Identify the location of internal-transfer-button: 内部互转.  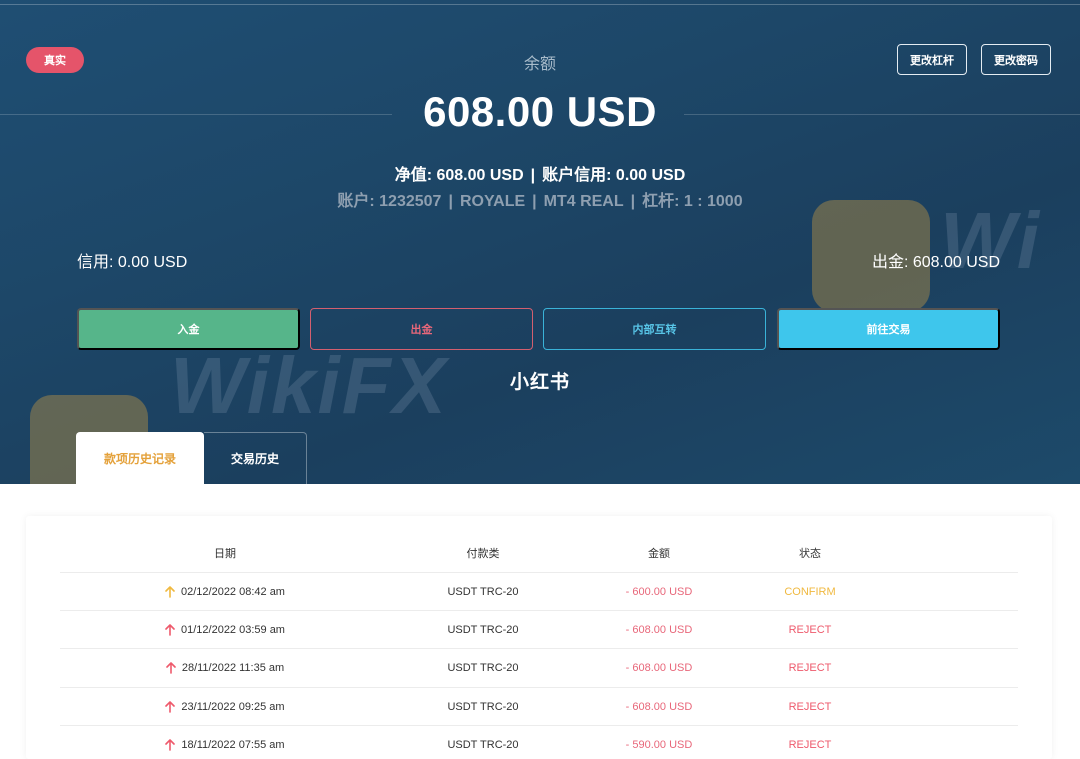
(654, 329).